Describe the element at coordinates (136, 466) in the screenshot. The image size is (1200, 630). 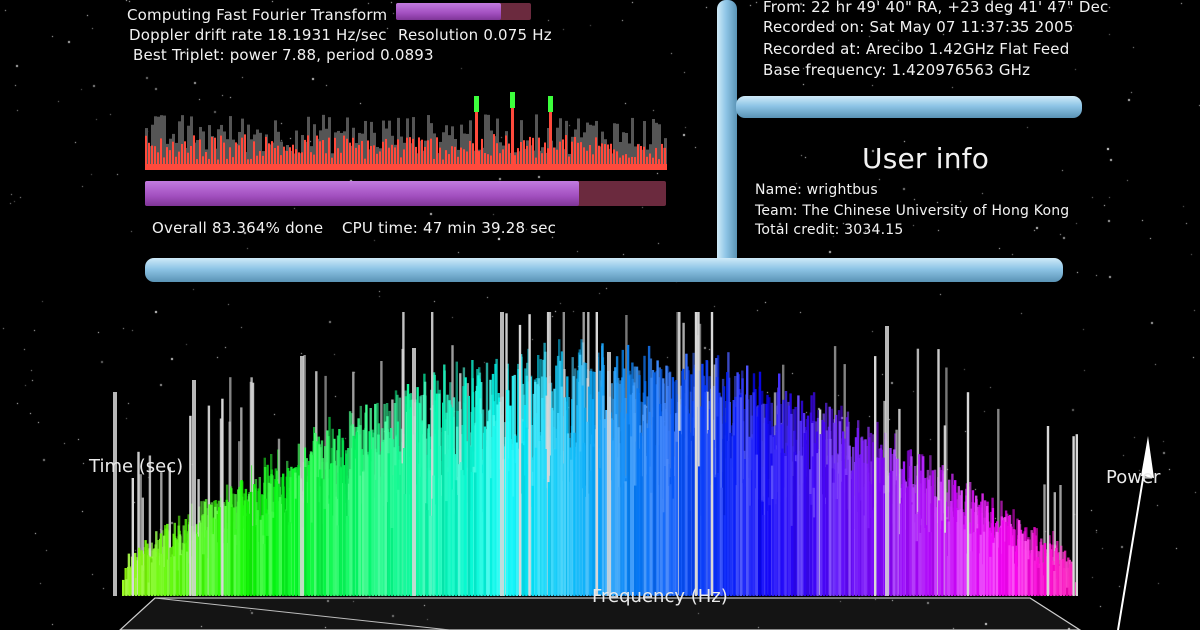
I see `time-axis-label: Time (sec)` at that location.